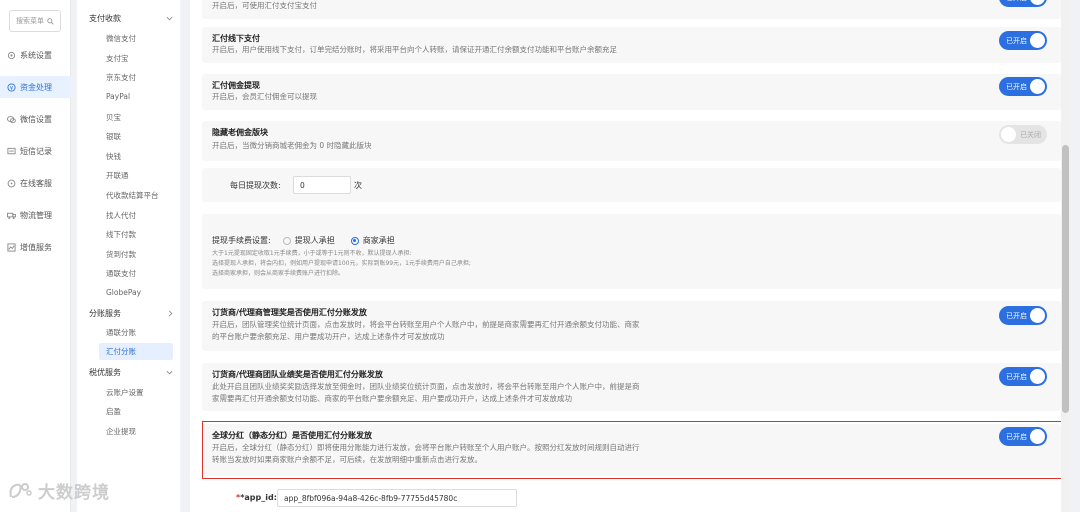  Describe the element at coordinates (117, 58) in the screenshot. I see `subnav-item: 支付宝` at that location.